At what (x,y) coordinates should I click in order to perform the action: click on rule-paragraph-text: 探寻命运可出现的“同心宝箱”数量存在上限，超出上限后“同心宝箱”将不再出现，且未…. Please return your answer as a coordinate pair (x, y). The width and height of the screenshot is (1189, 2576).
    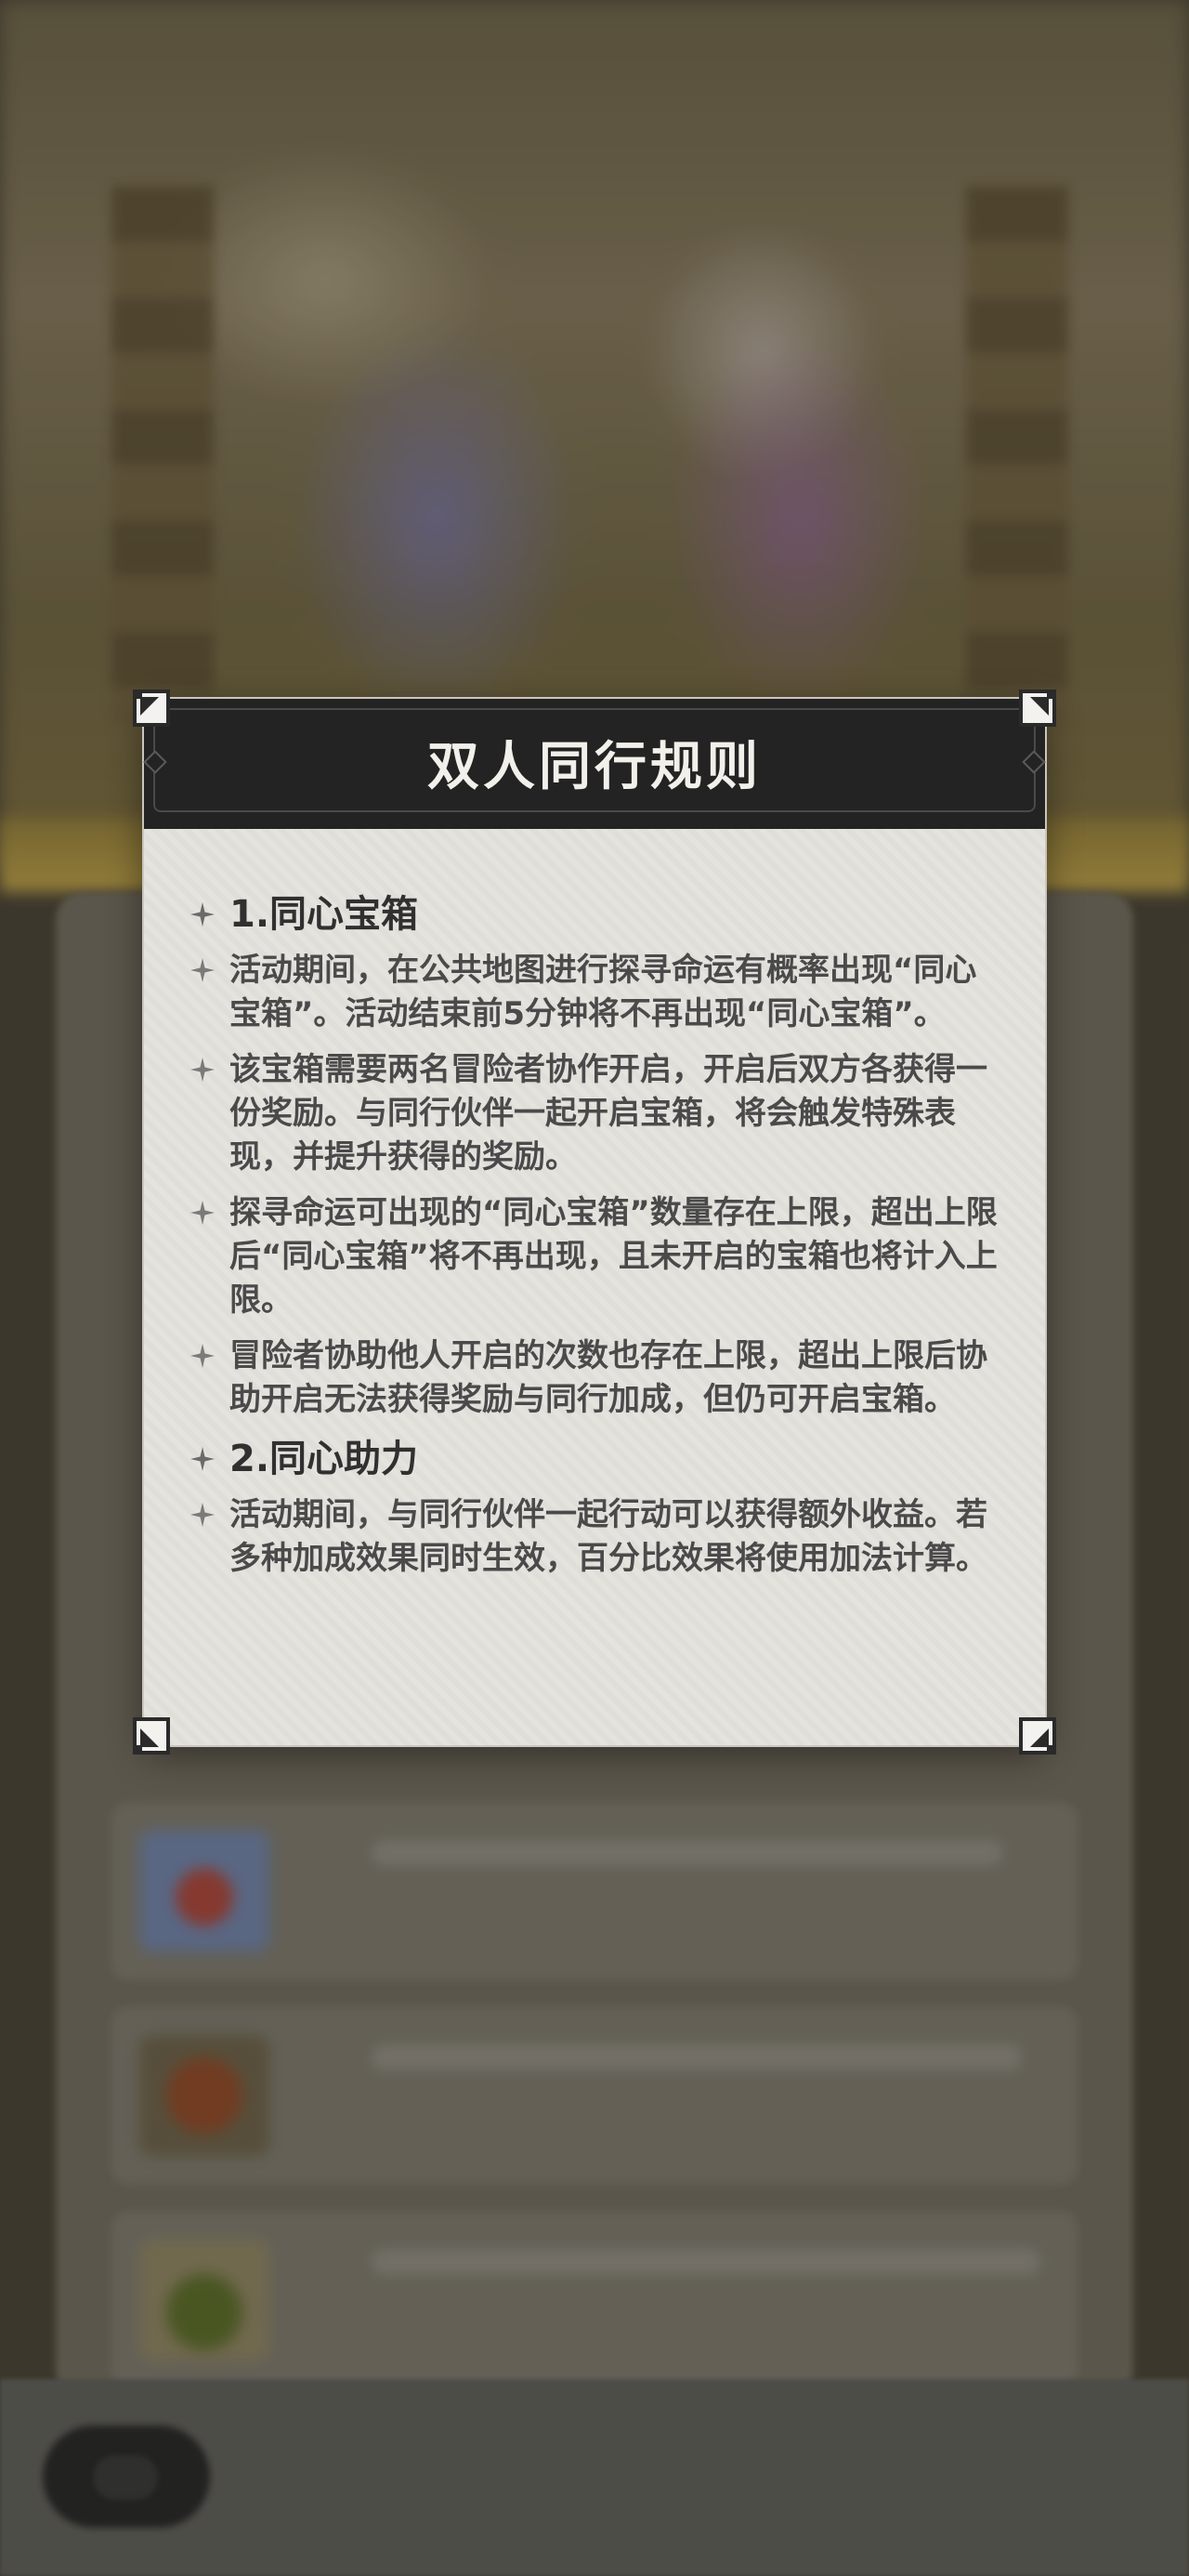
    Looking at the image, I should click on (613, 1256).